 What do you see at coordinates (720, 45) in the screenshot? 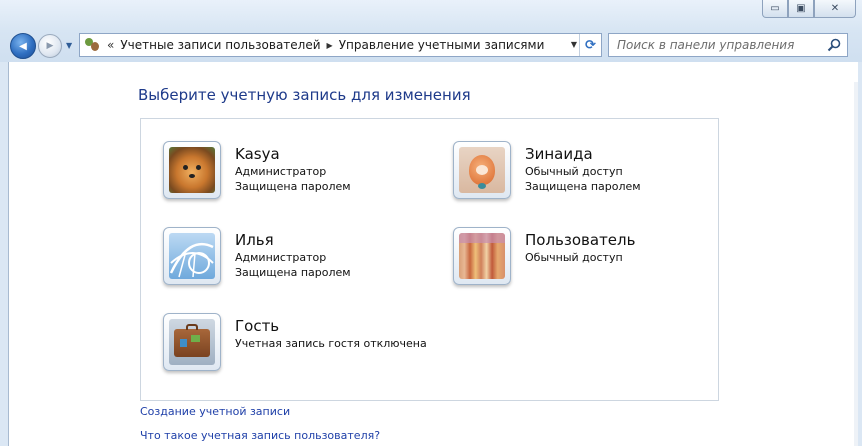
I see `search-input` at bounding box center [720, 45].